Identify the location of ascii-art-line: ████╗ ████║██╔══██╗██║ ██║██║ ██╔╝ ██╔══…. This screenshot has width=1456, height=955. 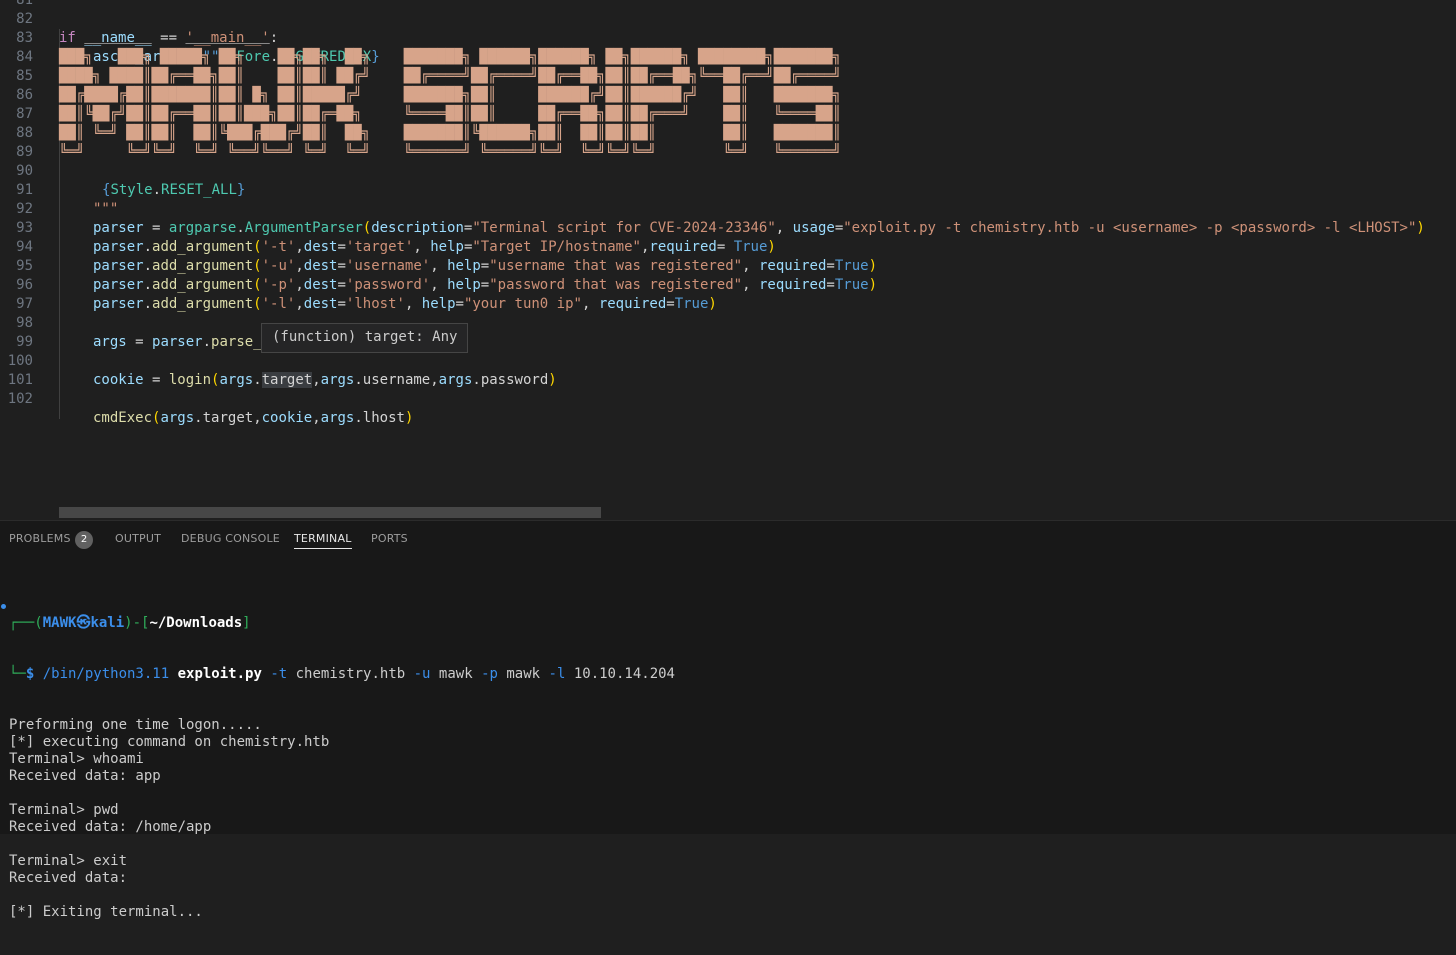
(728, 76).